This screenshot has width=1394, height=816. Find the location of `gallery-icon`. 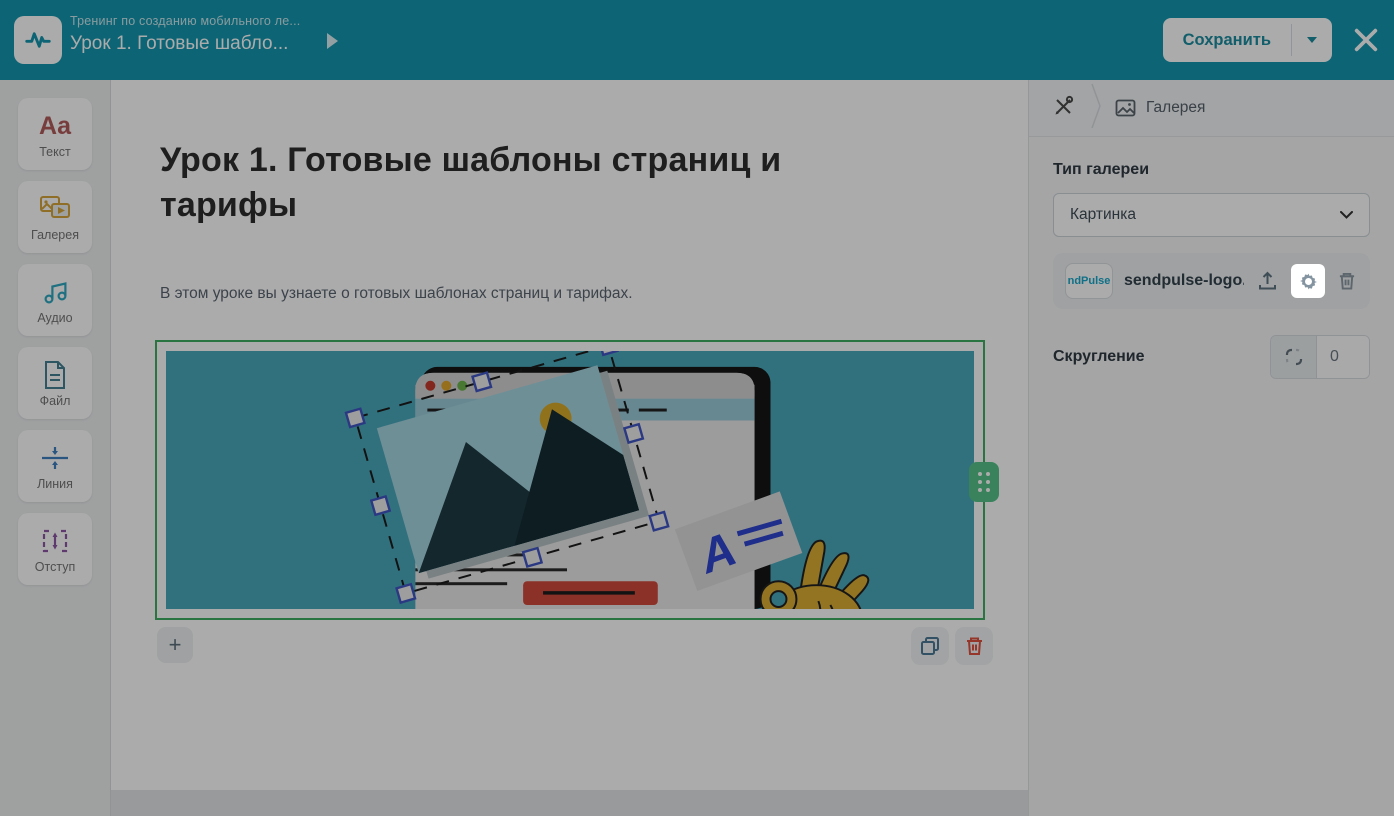

gallery-icon is located at coordinates (55, 209).